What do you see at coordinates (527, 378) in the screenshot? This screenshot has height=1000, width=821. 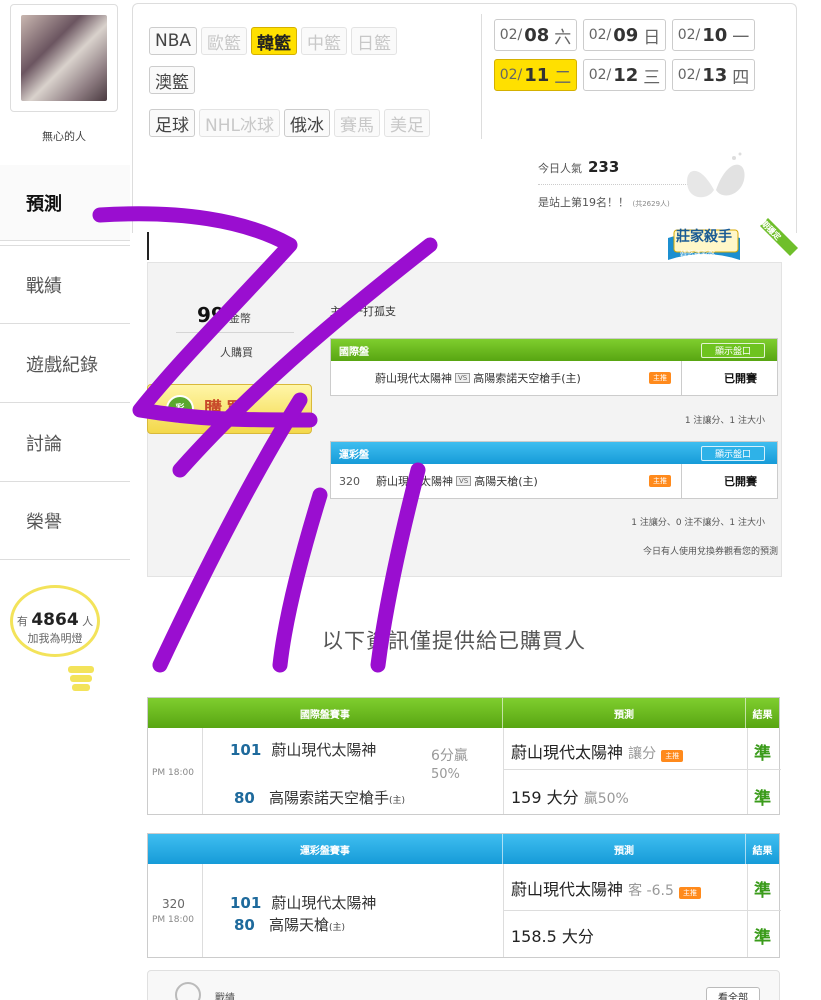 I see `away-team: 高陽索諾天空槍手(主)` at bounding box center [527, 378].